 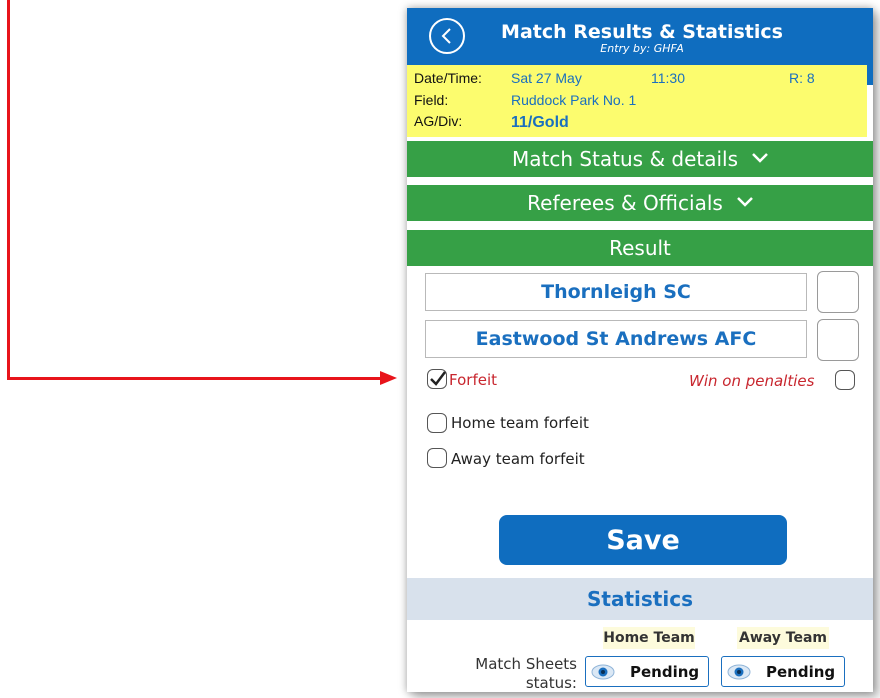 I want to click on agdiv-label: AG/Div:, so click(x=438, y=121).